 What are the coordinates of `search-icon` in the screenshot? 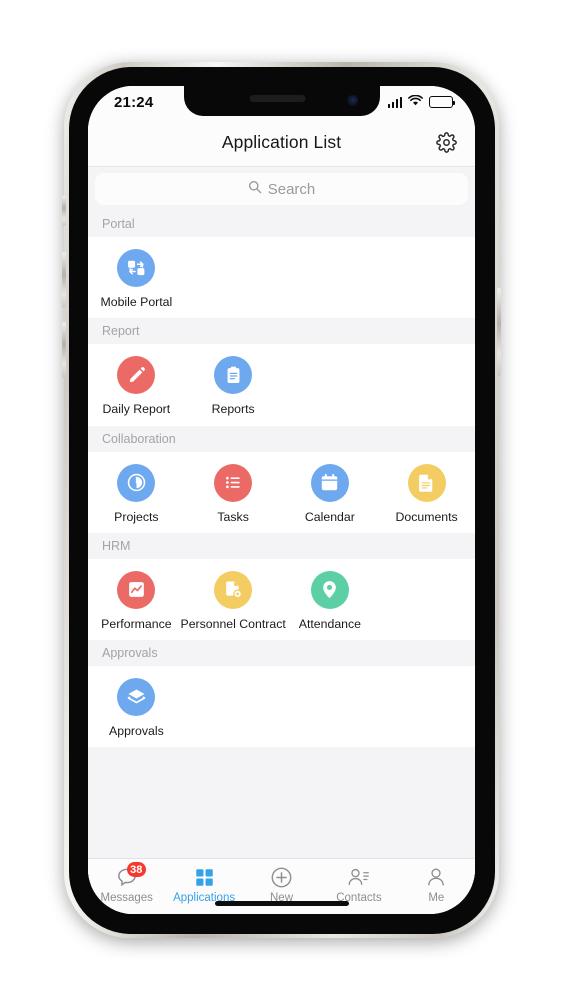 It's located at (255, 189).